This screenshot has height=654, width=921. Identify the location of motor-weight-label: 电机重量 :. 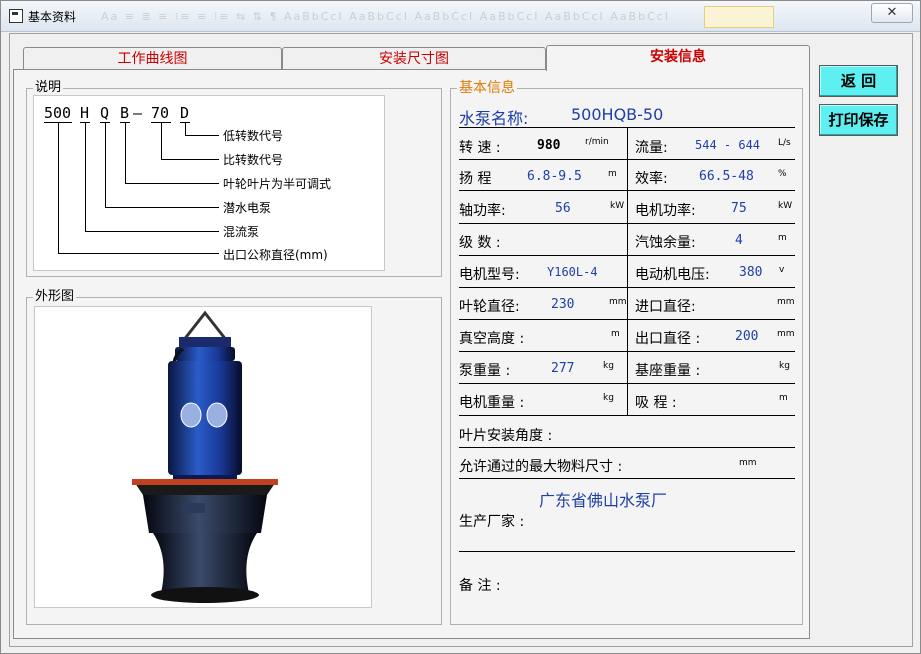
(492, 403).